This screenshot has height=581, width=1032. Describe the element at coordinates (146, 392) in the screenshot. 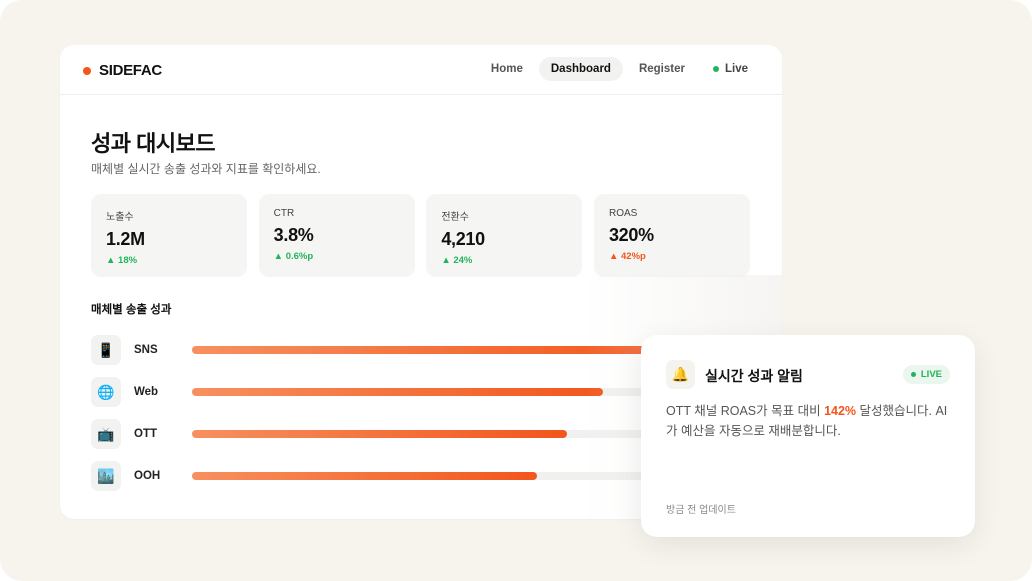

I see `channel-label: Web` at that location.